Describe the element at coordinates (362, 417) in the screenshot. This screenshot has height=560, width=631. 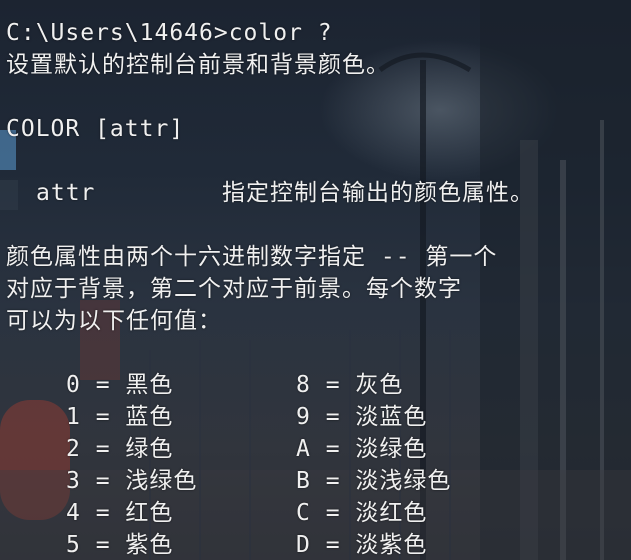
I see `color-entry: 9 = 淡蓝色` at that location.